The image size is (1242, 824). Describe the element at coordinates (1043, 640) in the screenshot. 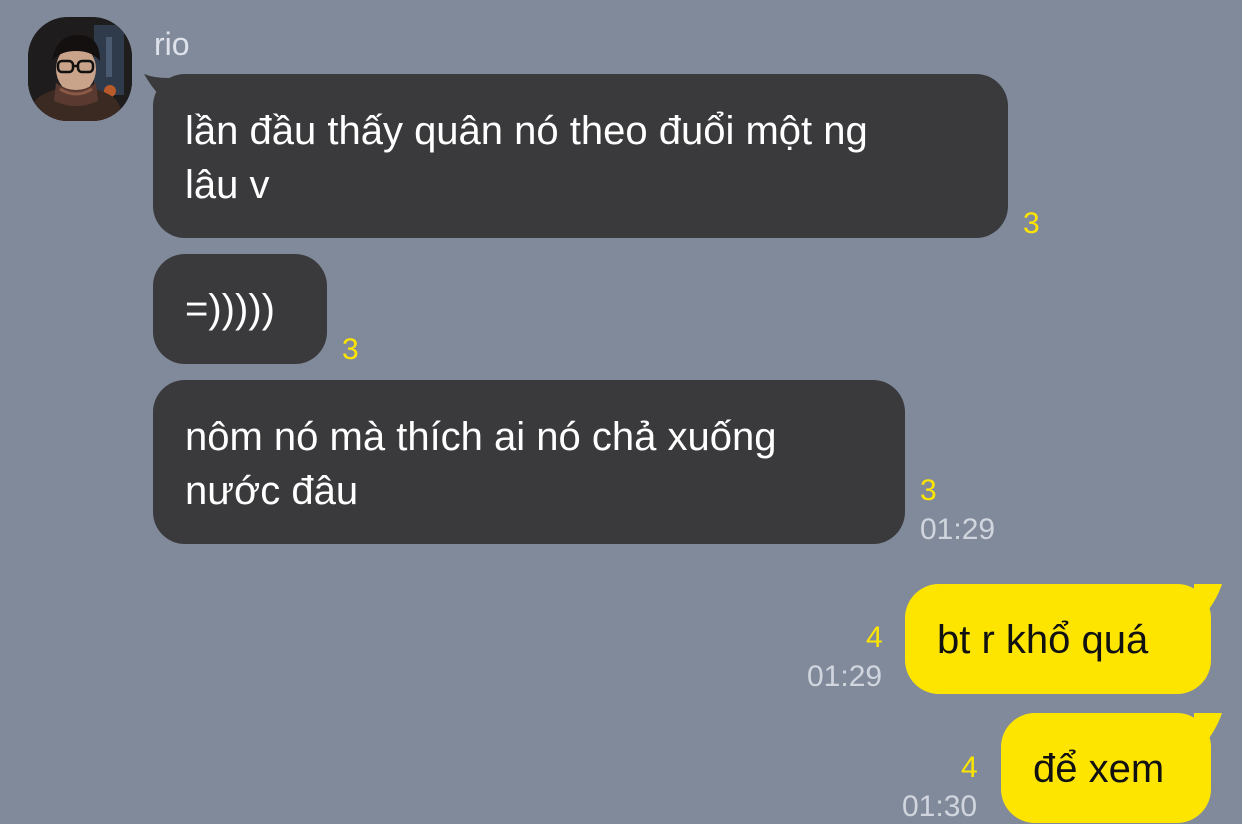

I see `message-text: bt r khổ quá` at that location.